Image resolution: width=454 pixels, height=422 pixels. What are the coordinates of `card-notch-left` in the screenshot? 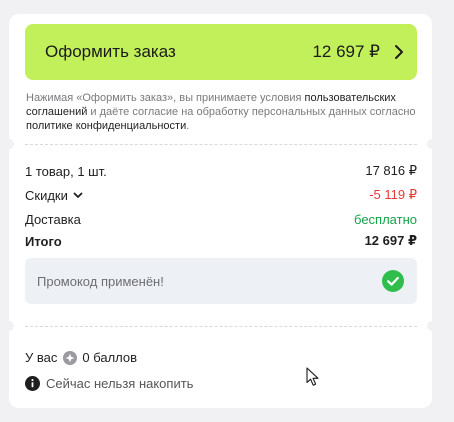 It's located at (9, 144).